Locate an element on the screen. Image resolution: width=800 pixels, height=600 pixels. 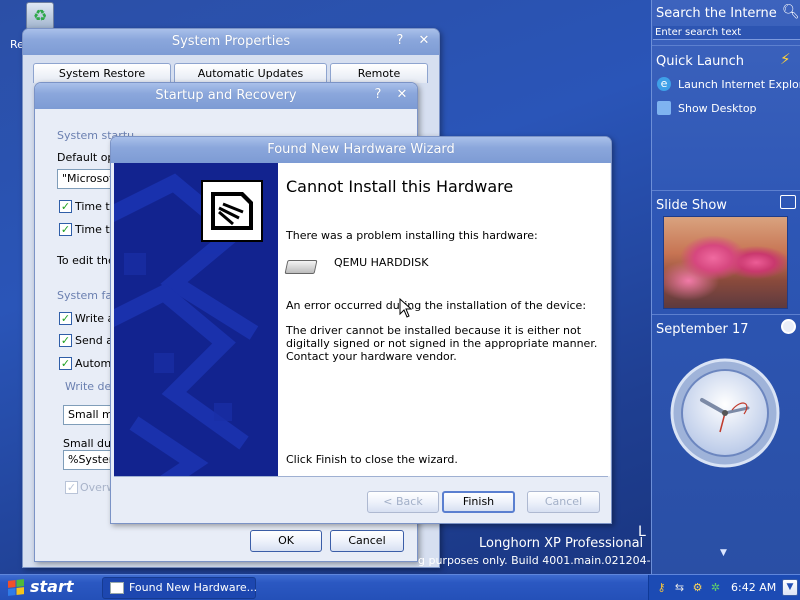
write-event-checkbox: ✓ is located at coordinates (65, 318).